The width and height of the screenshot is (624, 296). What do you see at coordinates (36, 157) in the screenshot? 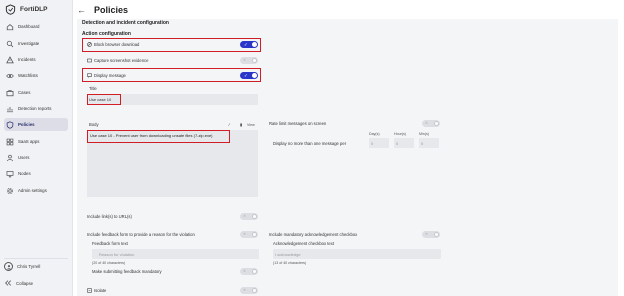
I see `sidebar-item-users: Users` at bounding box center [36, 157].